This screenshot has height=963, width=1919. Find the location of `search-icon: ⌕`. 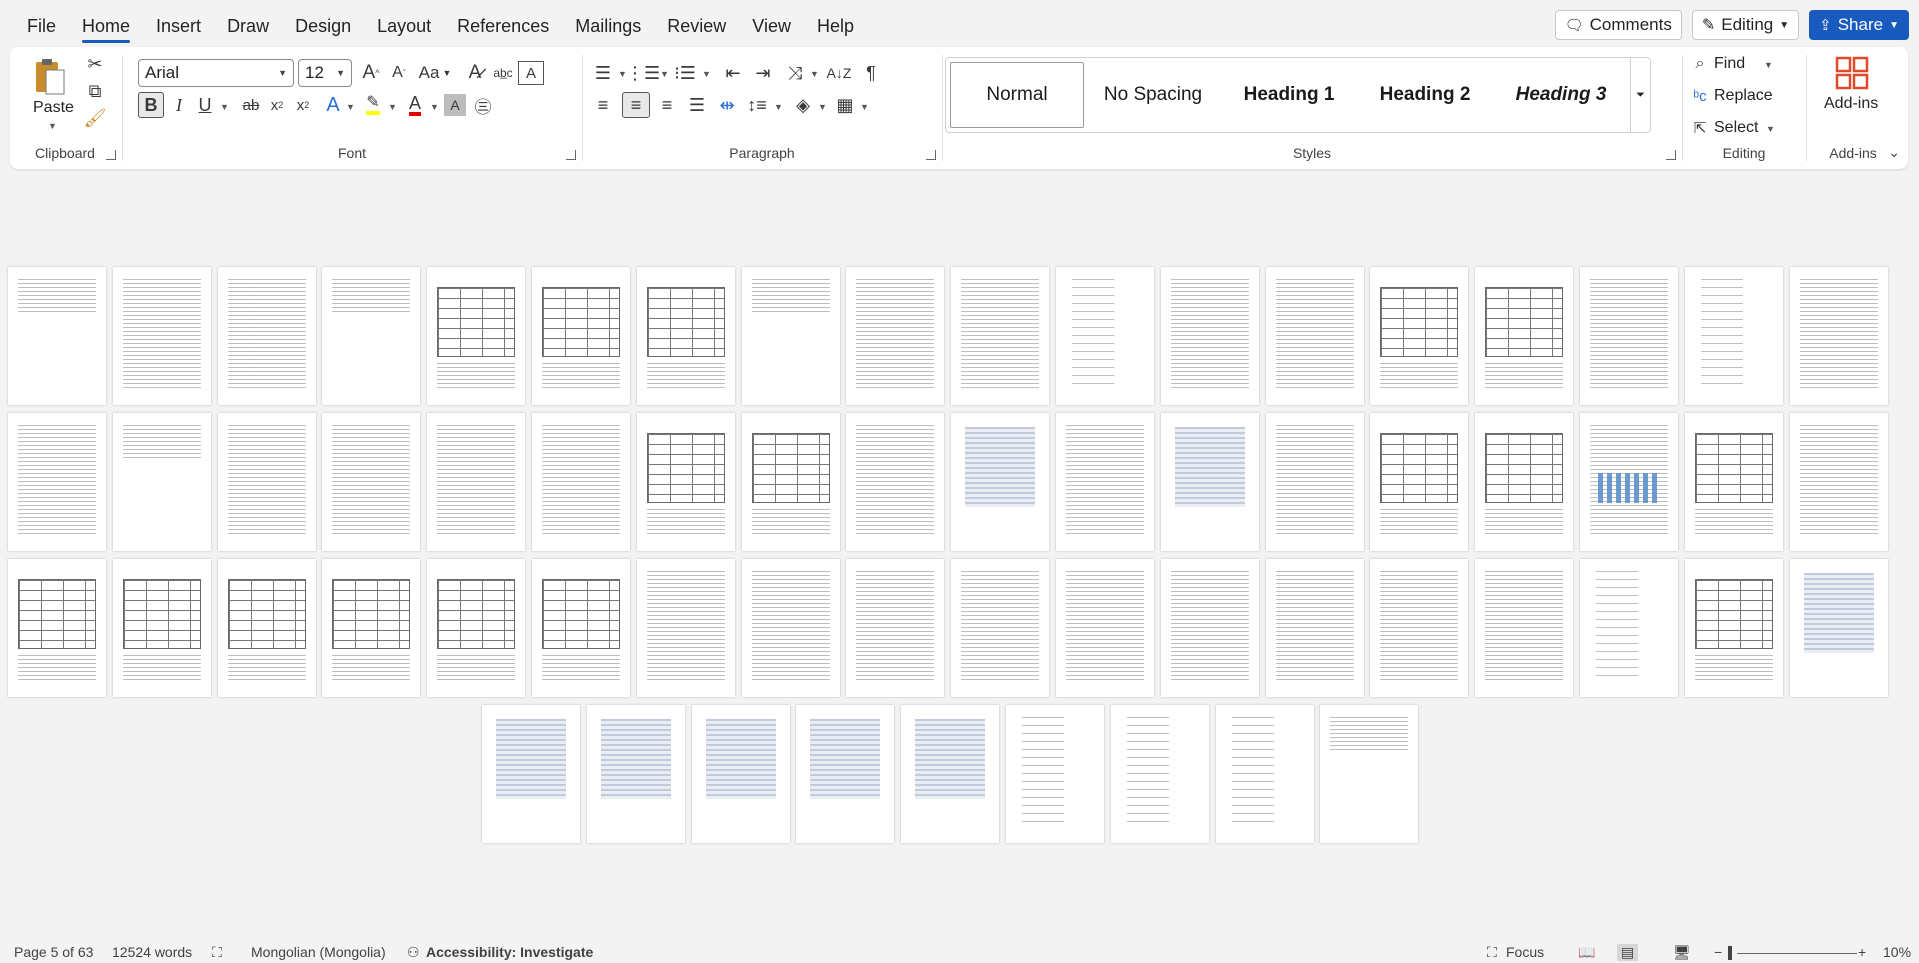

search-icon: ⌕ is located at coordinates (1700, 64).